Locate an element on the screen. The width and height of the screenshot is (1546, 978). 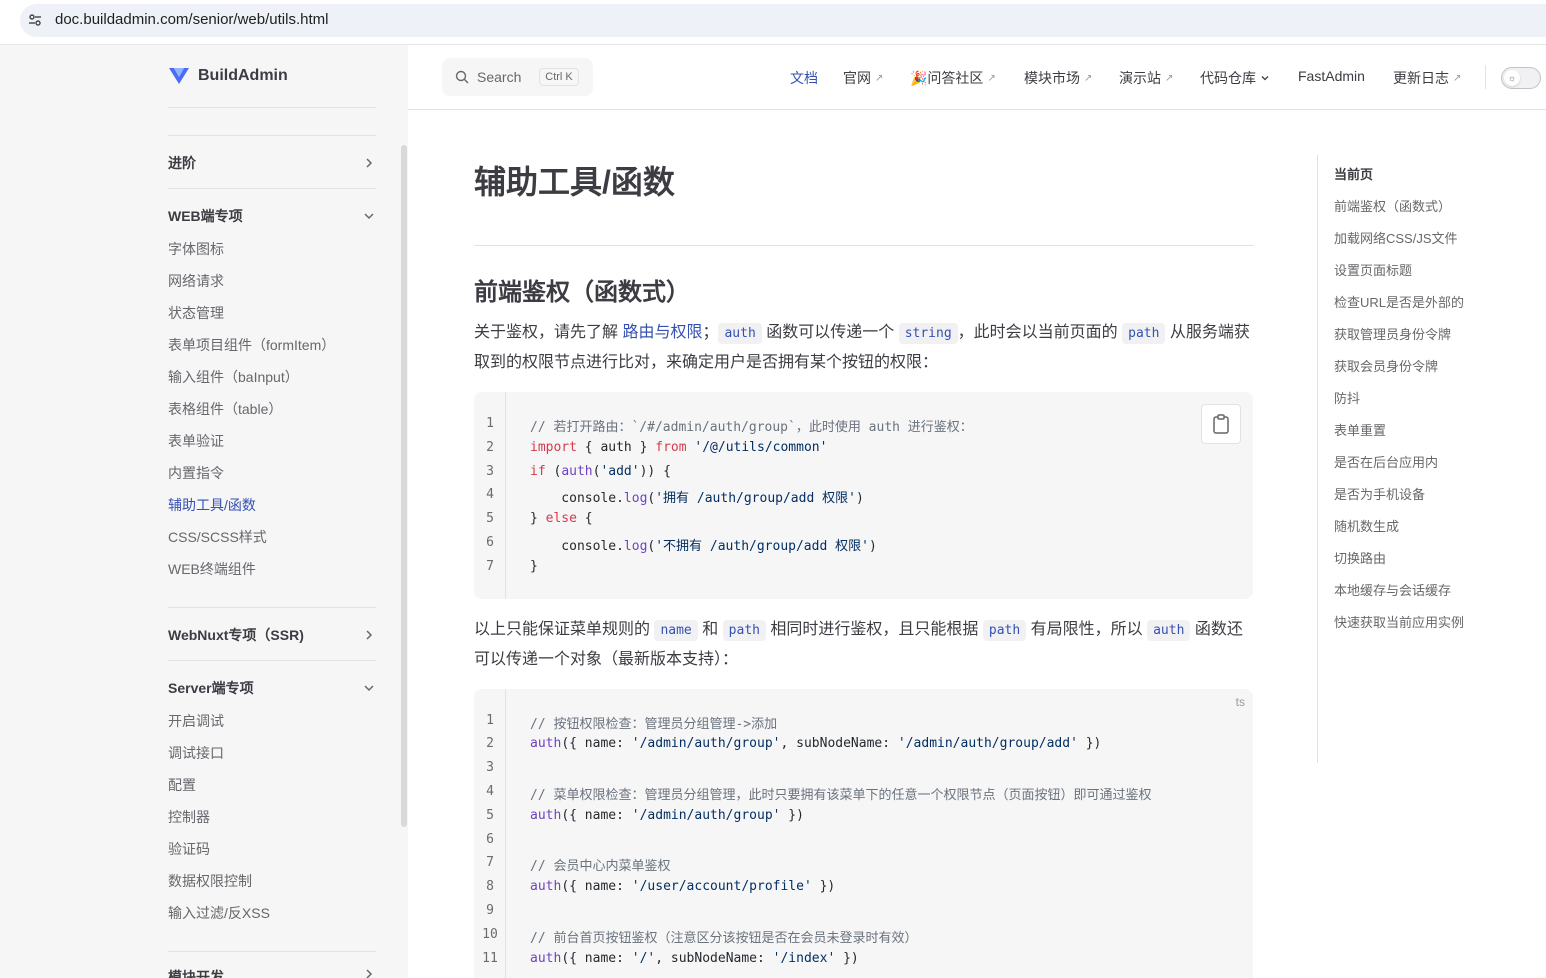
line-number: 1 is located at coordinates (490, 720).